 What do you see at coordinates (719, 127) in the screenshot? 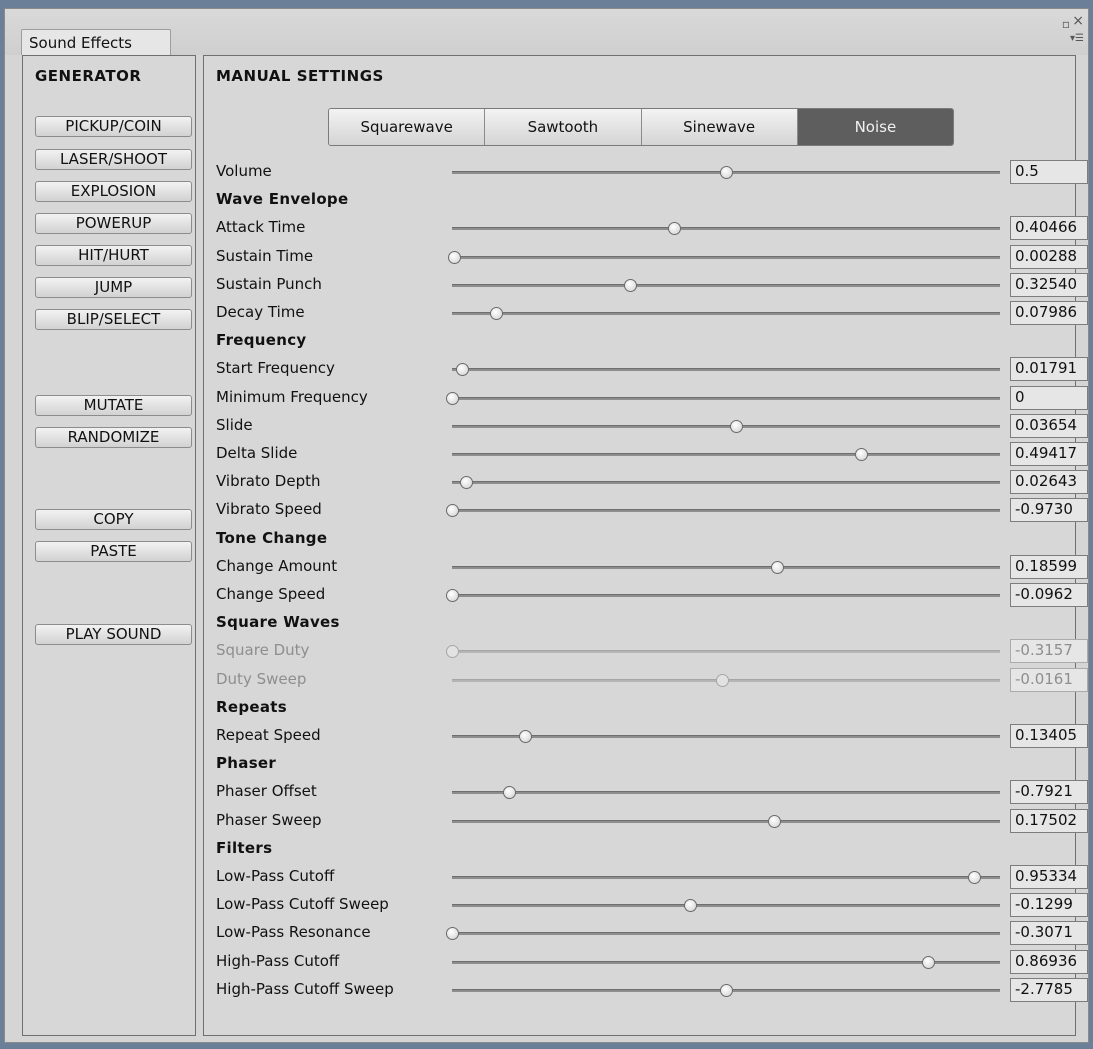
I see `wave-sinewave-button: Sinewave` at bounding box center [719, 127].